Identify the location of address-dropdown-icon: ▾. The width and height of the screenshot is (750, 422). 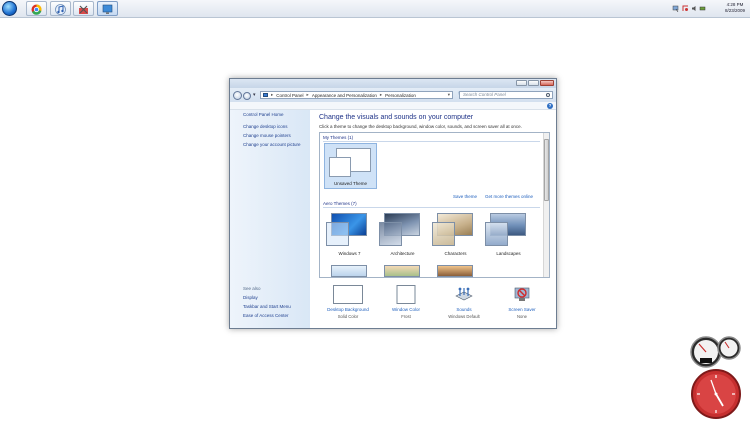
(449, 95).